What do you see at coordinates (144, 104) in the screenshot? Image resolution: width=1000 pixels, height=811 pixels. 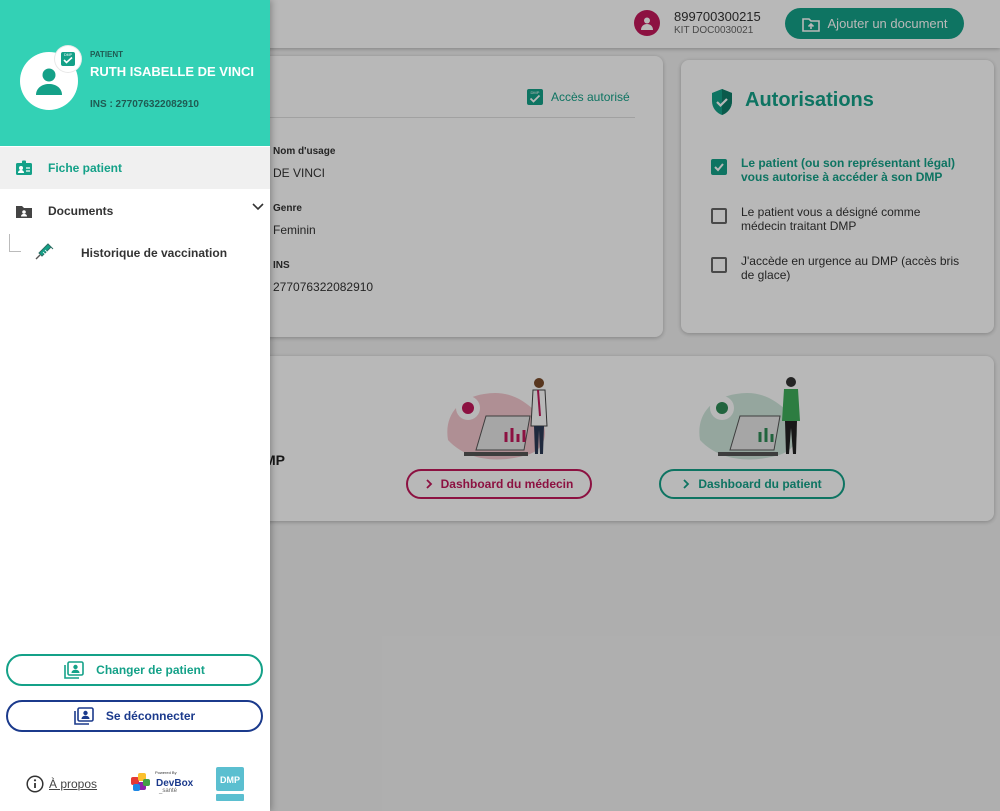 I see `patient-ins: INS : 277076322082910` at bounding box center [144, 104].